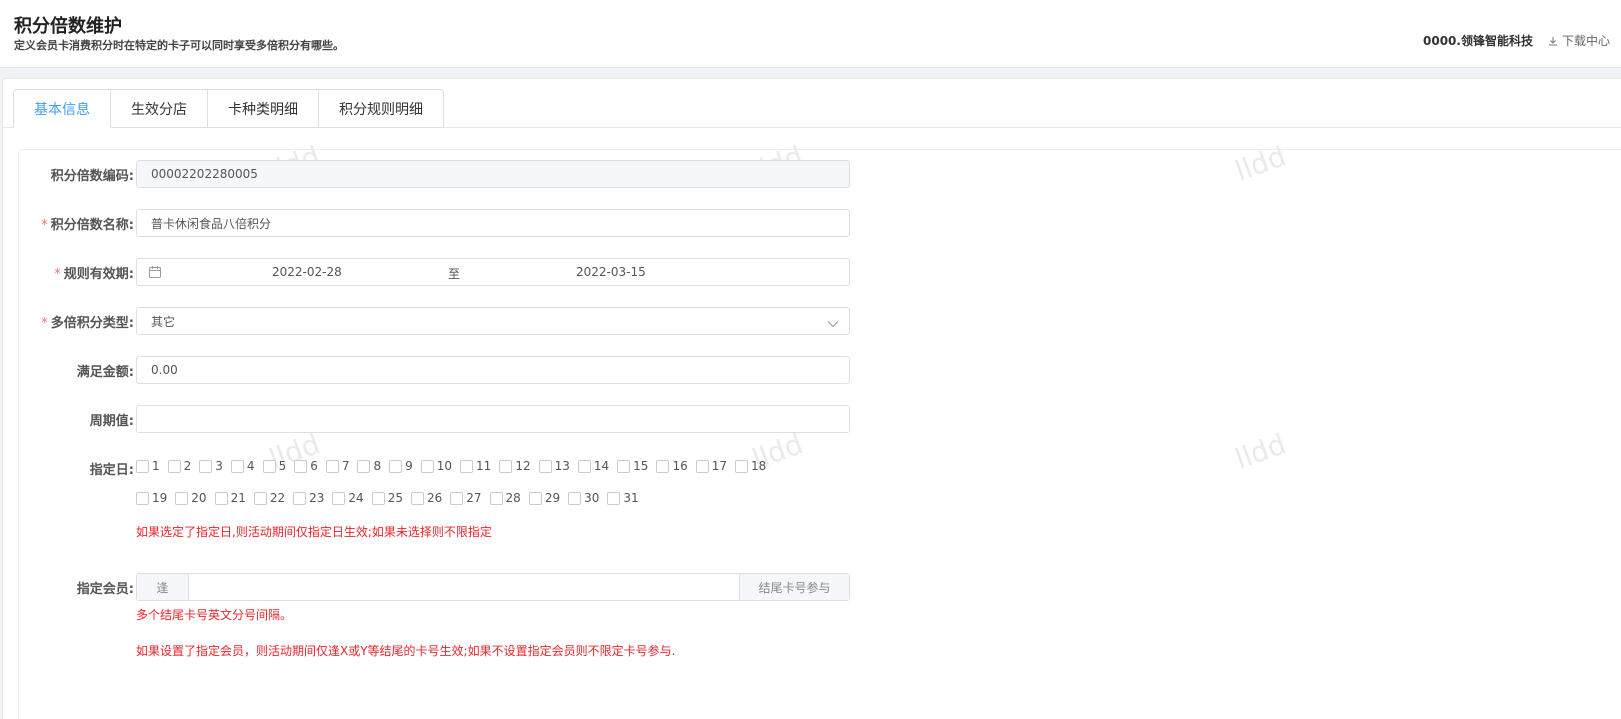 Image resolution: width=1621 pixels, height=719 pixels. I want to click on tab-effective-stores: 生效分店, so click(159, 108).